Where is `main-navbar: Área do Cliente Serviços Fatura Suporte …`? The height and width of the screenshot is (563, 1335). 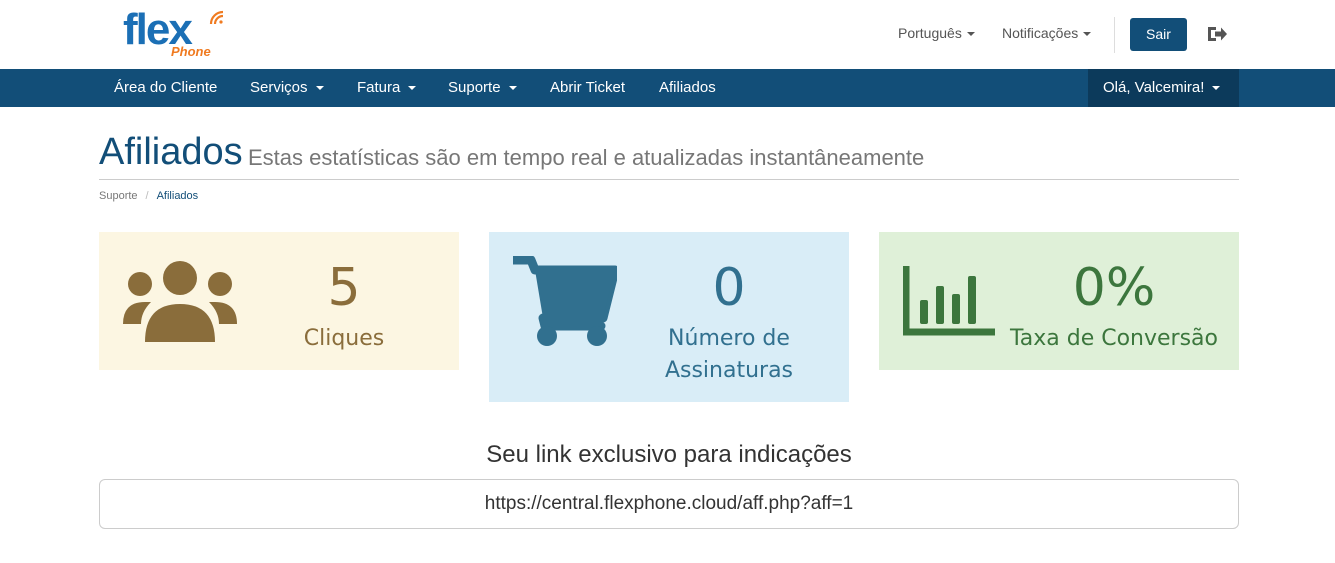 main-navbar: Área do Cliente Serviços Fatura Suporte … is located at coordinates (667, 88).